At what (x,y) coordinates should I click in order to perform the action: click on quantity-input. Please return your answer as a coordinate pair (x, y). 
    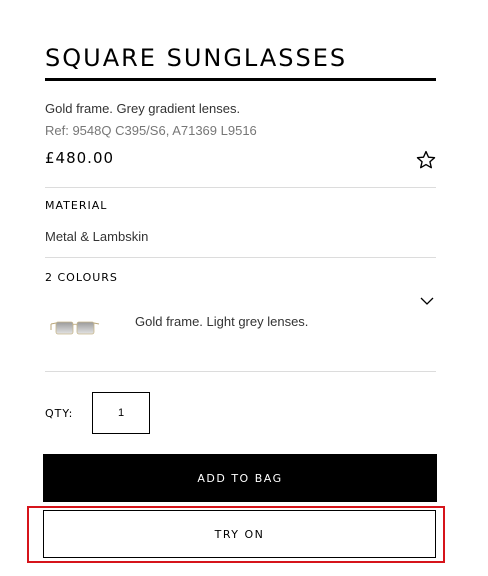
    Looking at the image, I should click on (121, 413).